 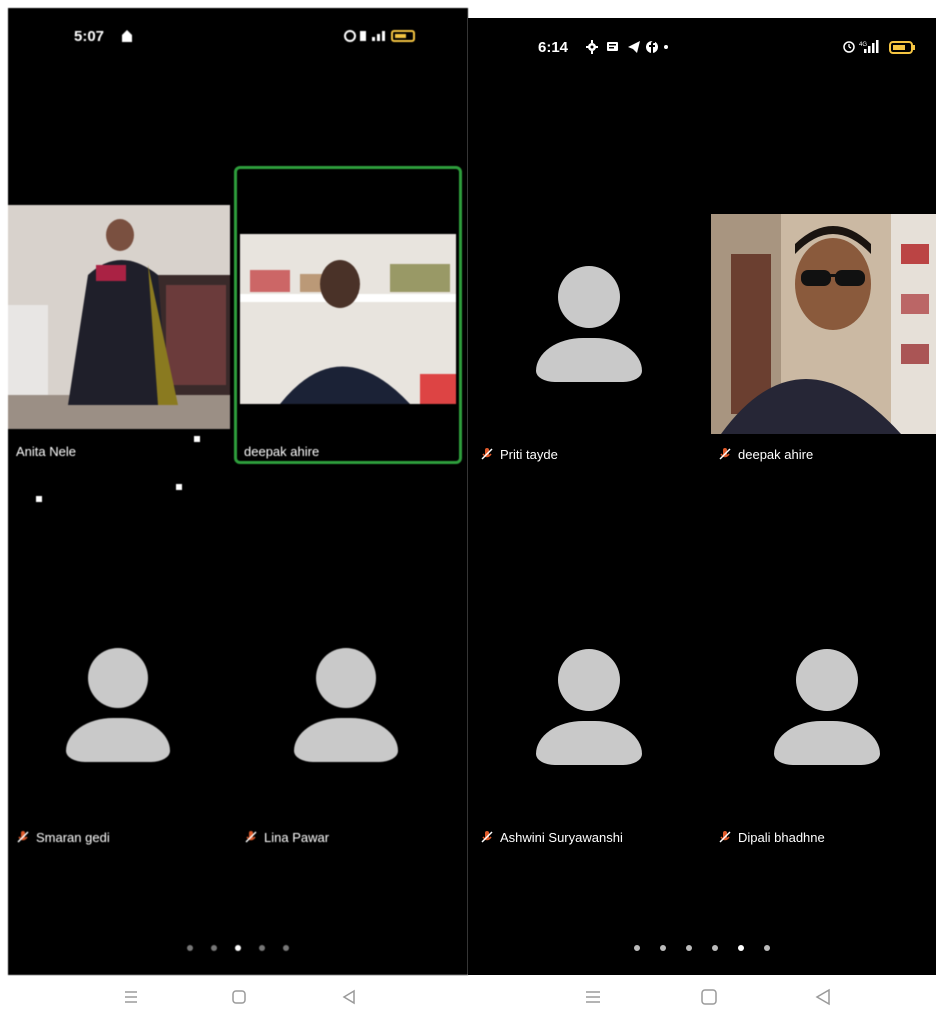 What do you see at coordinates (869, 46) in the screenshot?
I see `signal-icon: 4G` at bounding box center [869, 46].